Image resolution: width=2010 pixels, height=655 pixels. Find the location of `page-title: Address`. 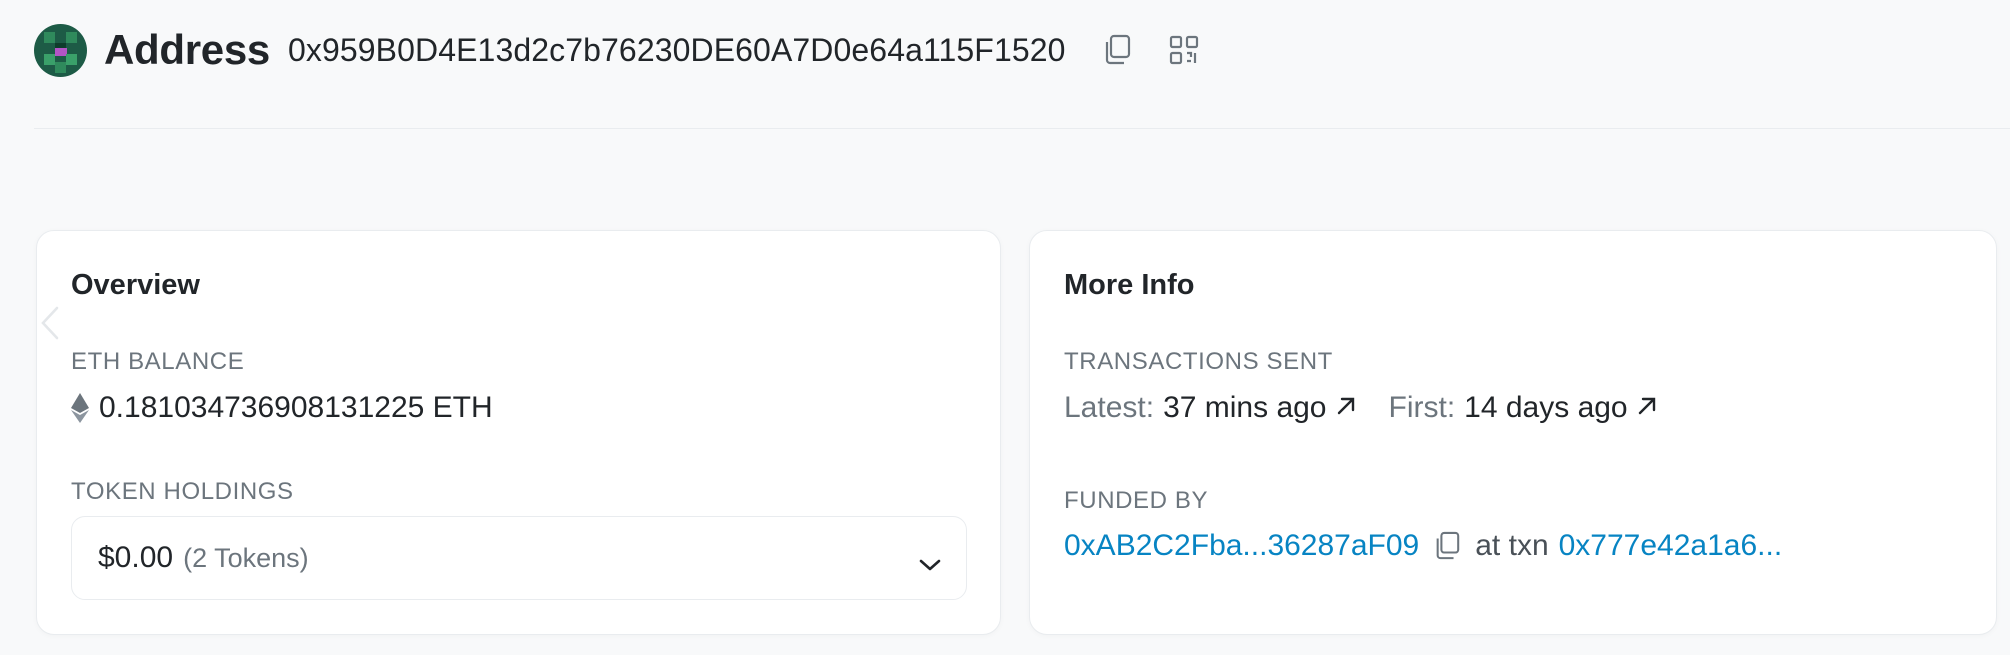

page-title: Address is located at coordinates (187, 49).